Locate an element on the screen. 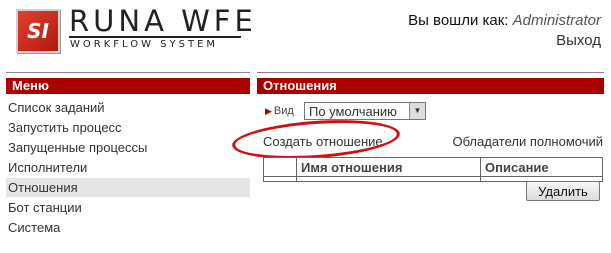  table-header-row: Имя отношения Описание is located at coordinates (433, 167).